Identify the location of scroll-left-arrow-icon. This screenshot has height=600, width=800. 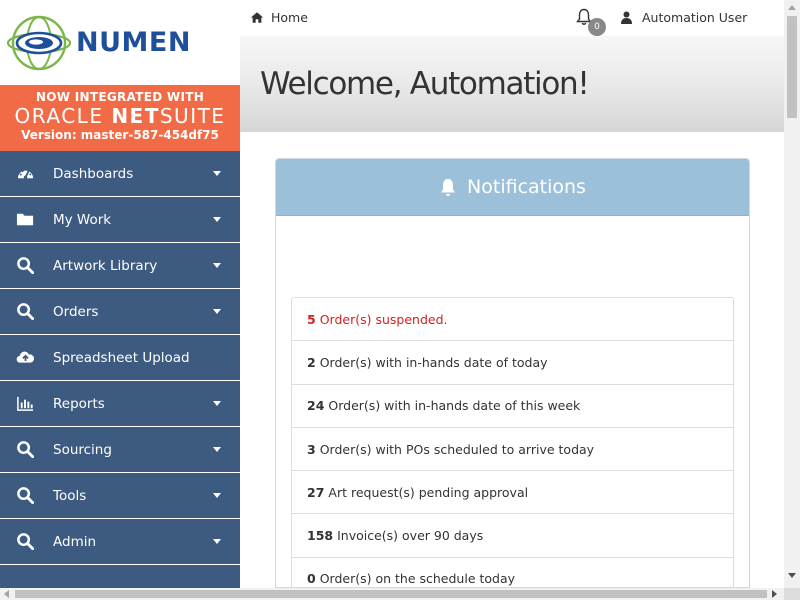
(6, 594).